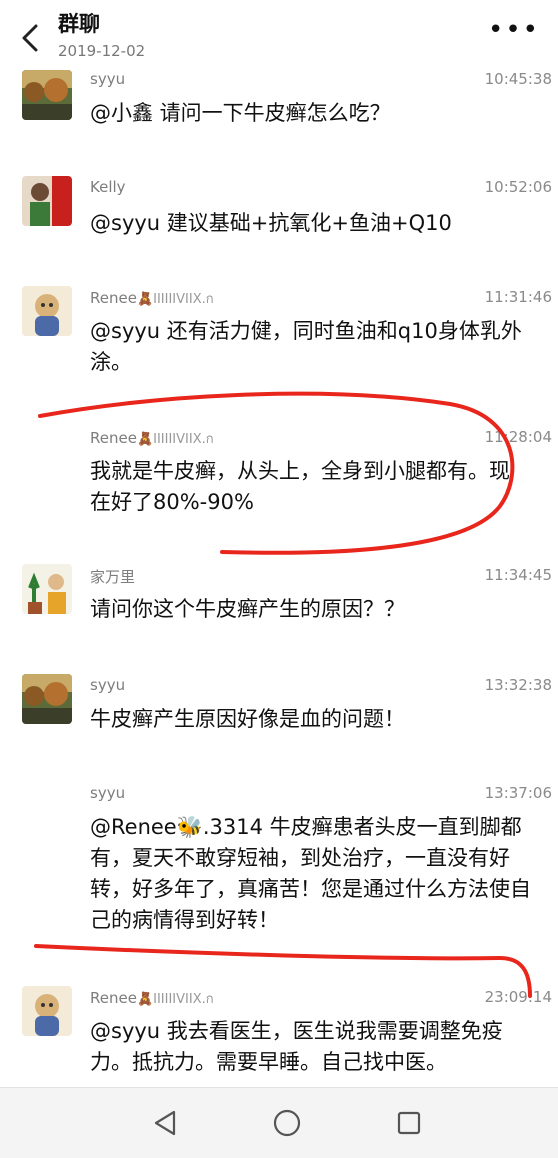 Image resolution: width=558 pixels, height=1158 pixels. I want to click on sender-name: Kelly, so click(108, 187).